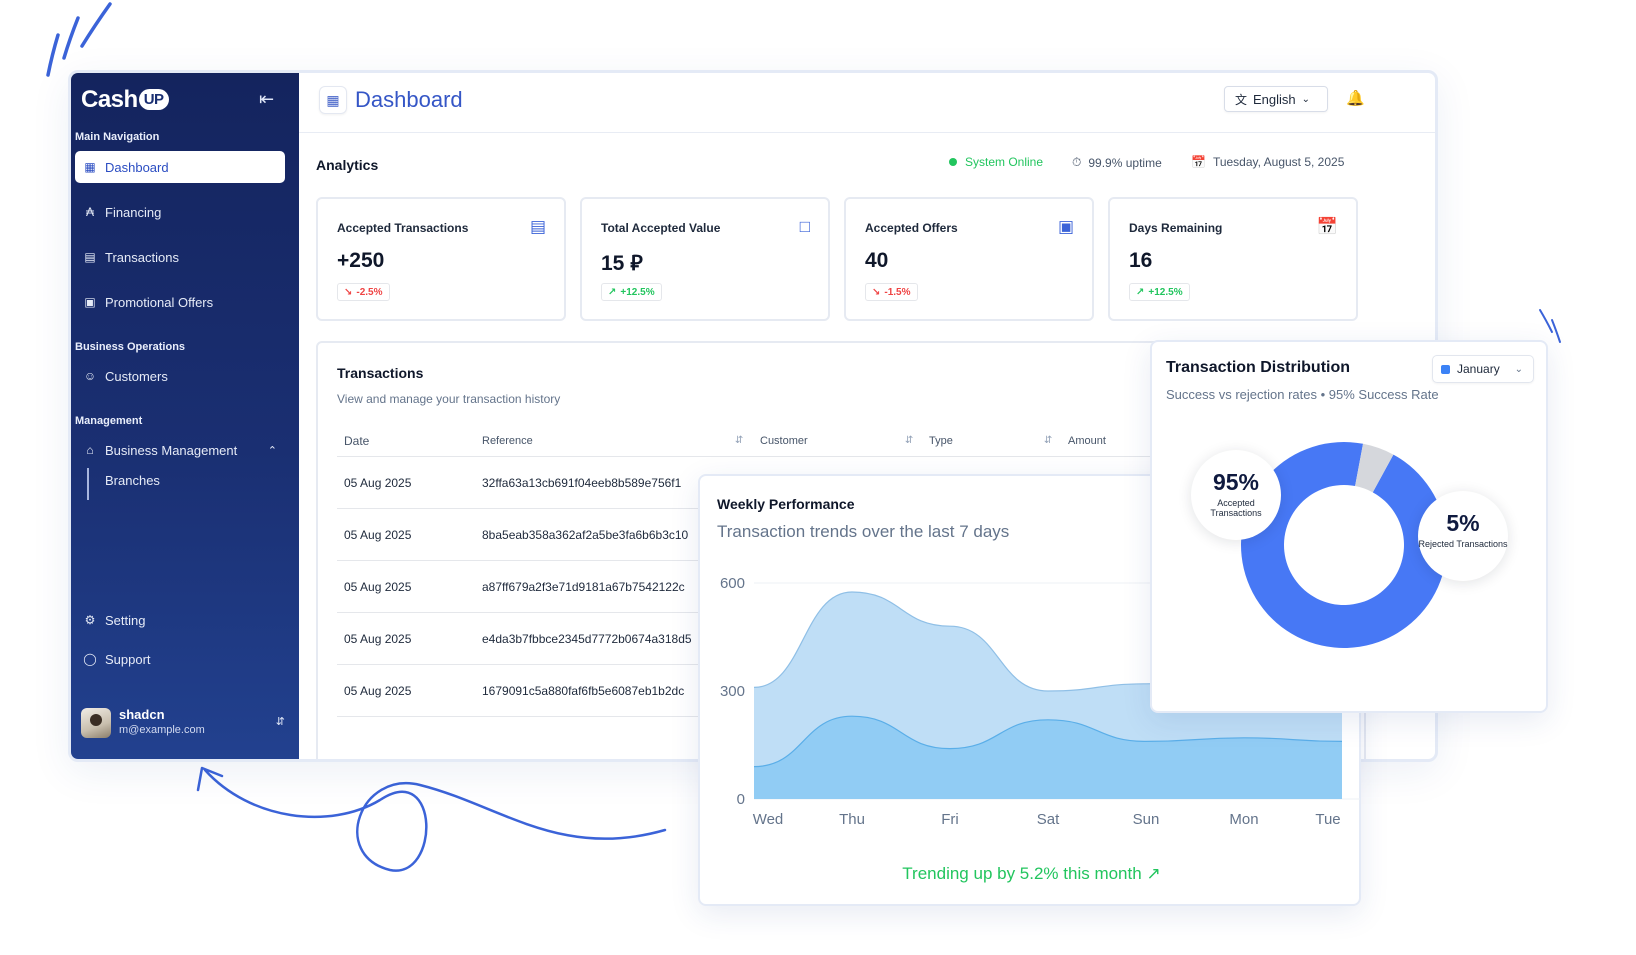 The height and width of the screenshot is (955, 1636). Describe the element at coordinates (1241, 99) in the screenshot. I see `translate-icon: 文` at that location.